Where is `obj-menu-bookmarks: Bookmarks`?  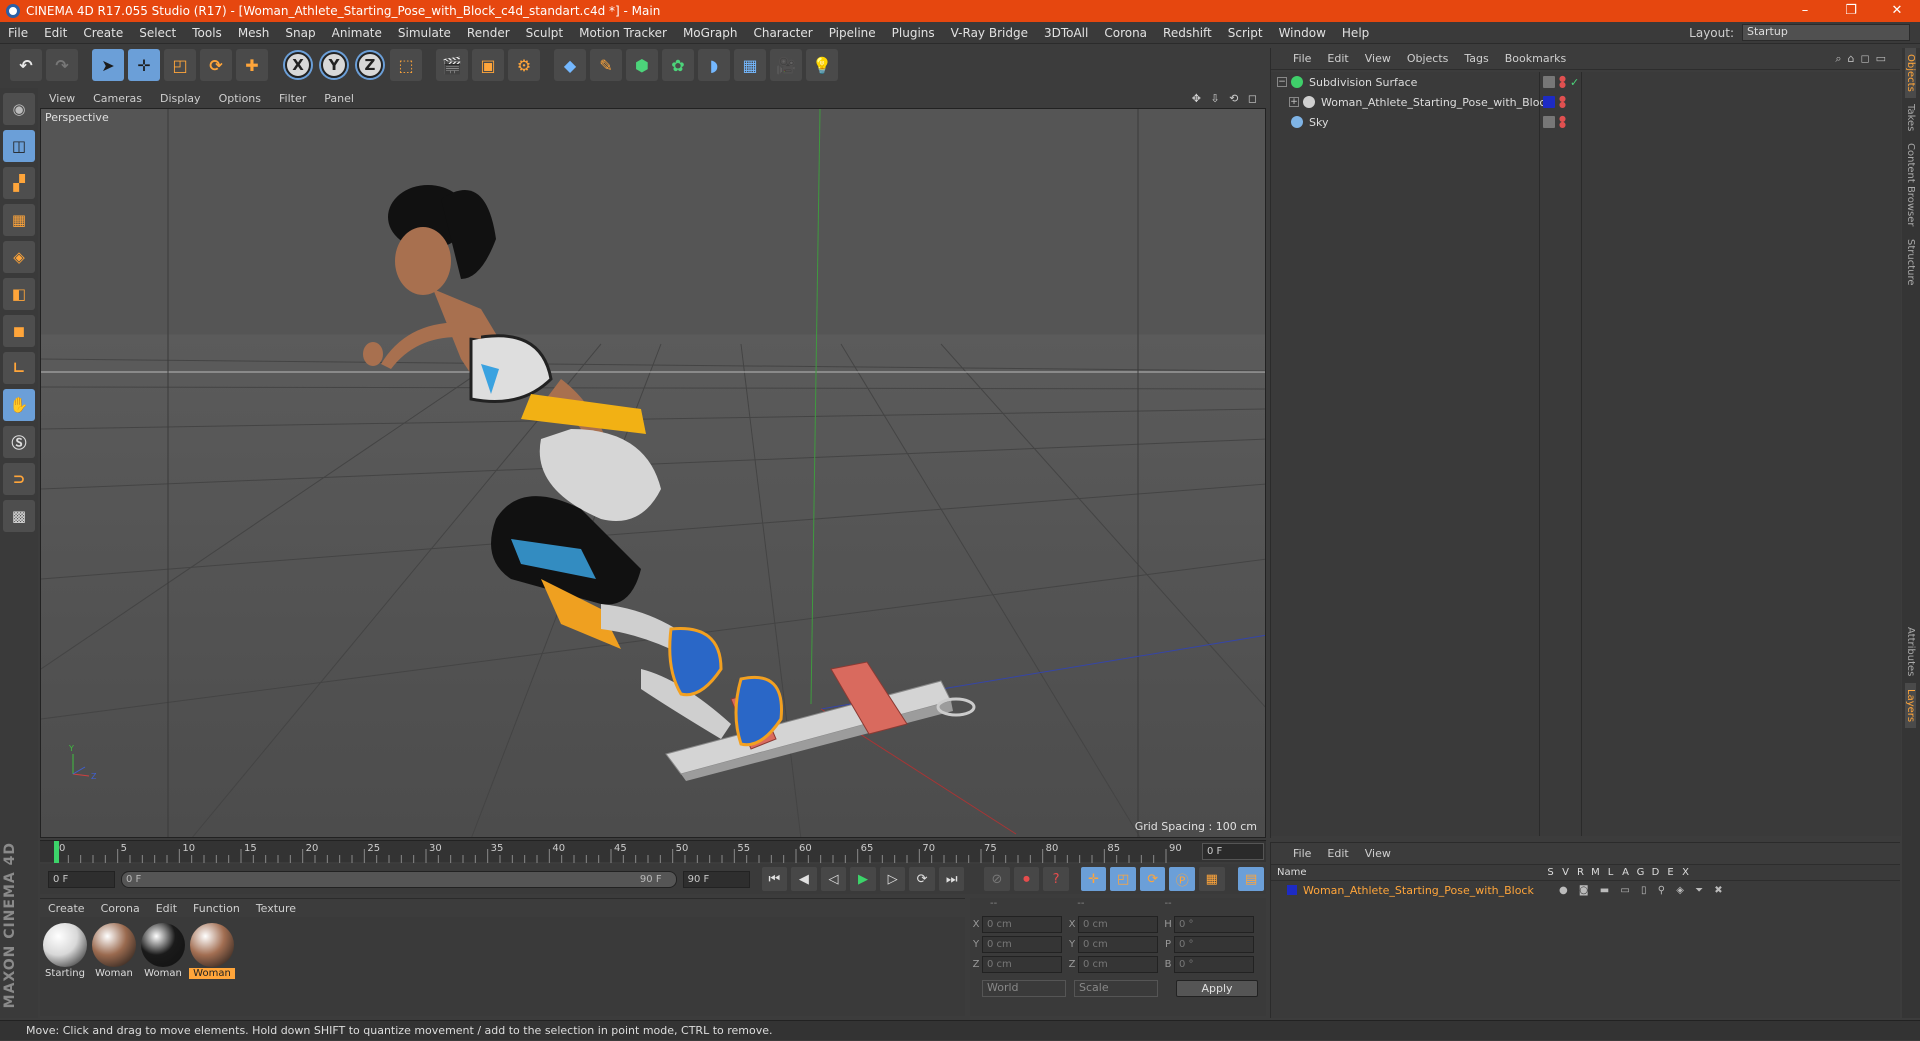
obj-menu-bookmarks: Bookmarks is located at coordinates (1535, 58).